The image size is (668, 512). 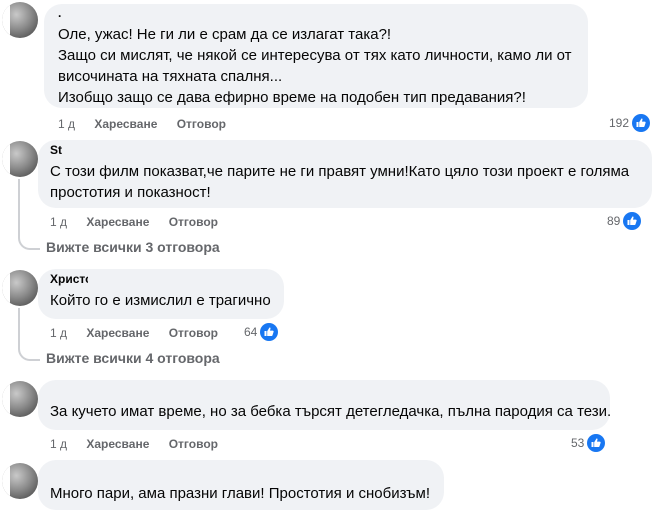 What do you see at coordinates (56, 150) in the screenshot?
I see `comment-author: St` at bounding box center [56, 150].